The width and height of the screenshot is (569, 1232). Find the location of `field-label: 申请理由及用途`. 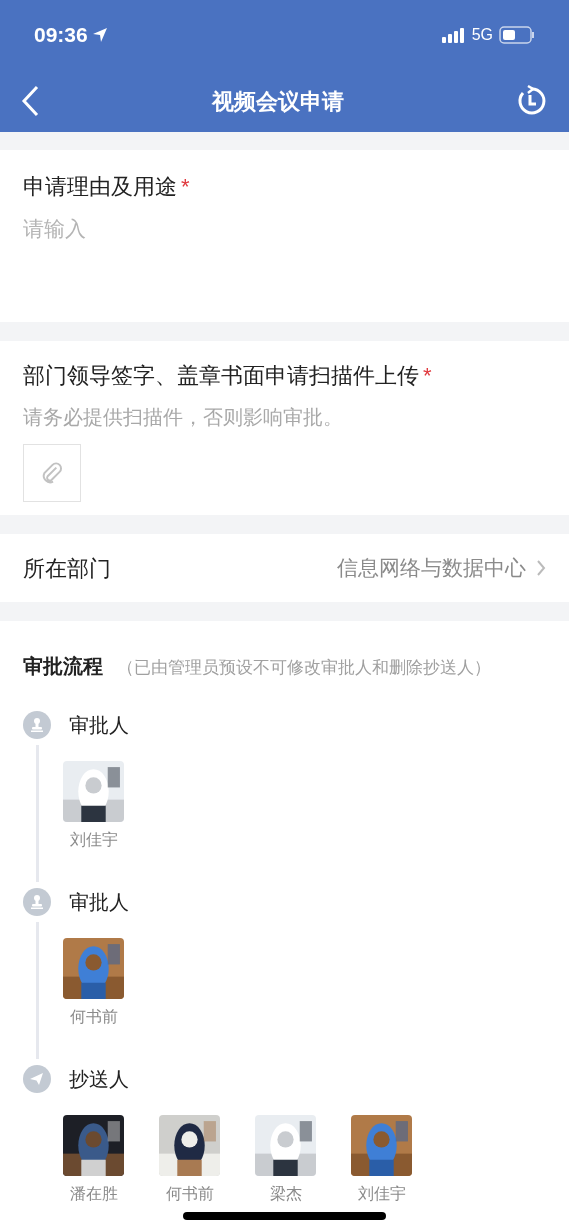

field-label: 申请理由及用途 is located at coordinates (100, 186).